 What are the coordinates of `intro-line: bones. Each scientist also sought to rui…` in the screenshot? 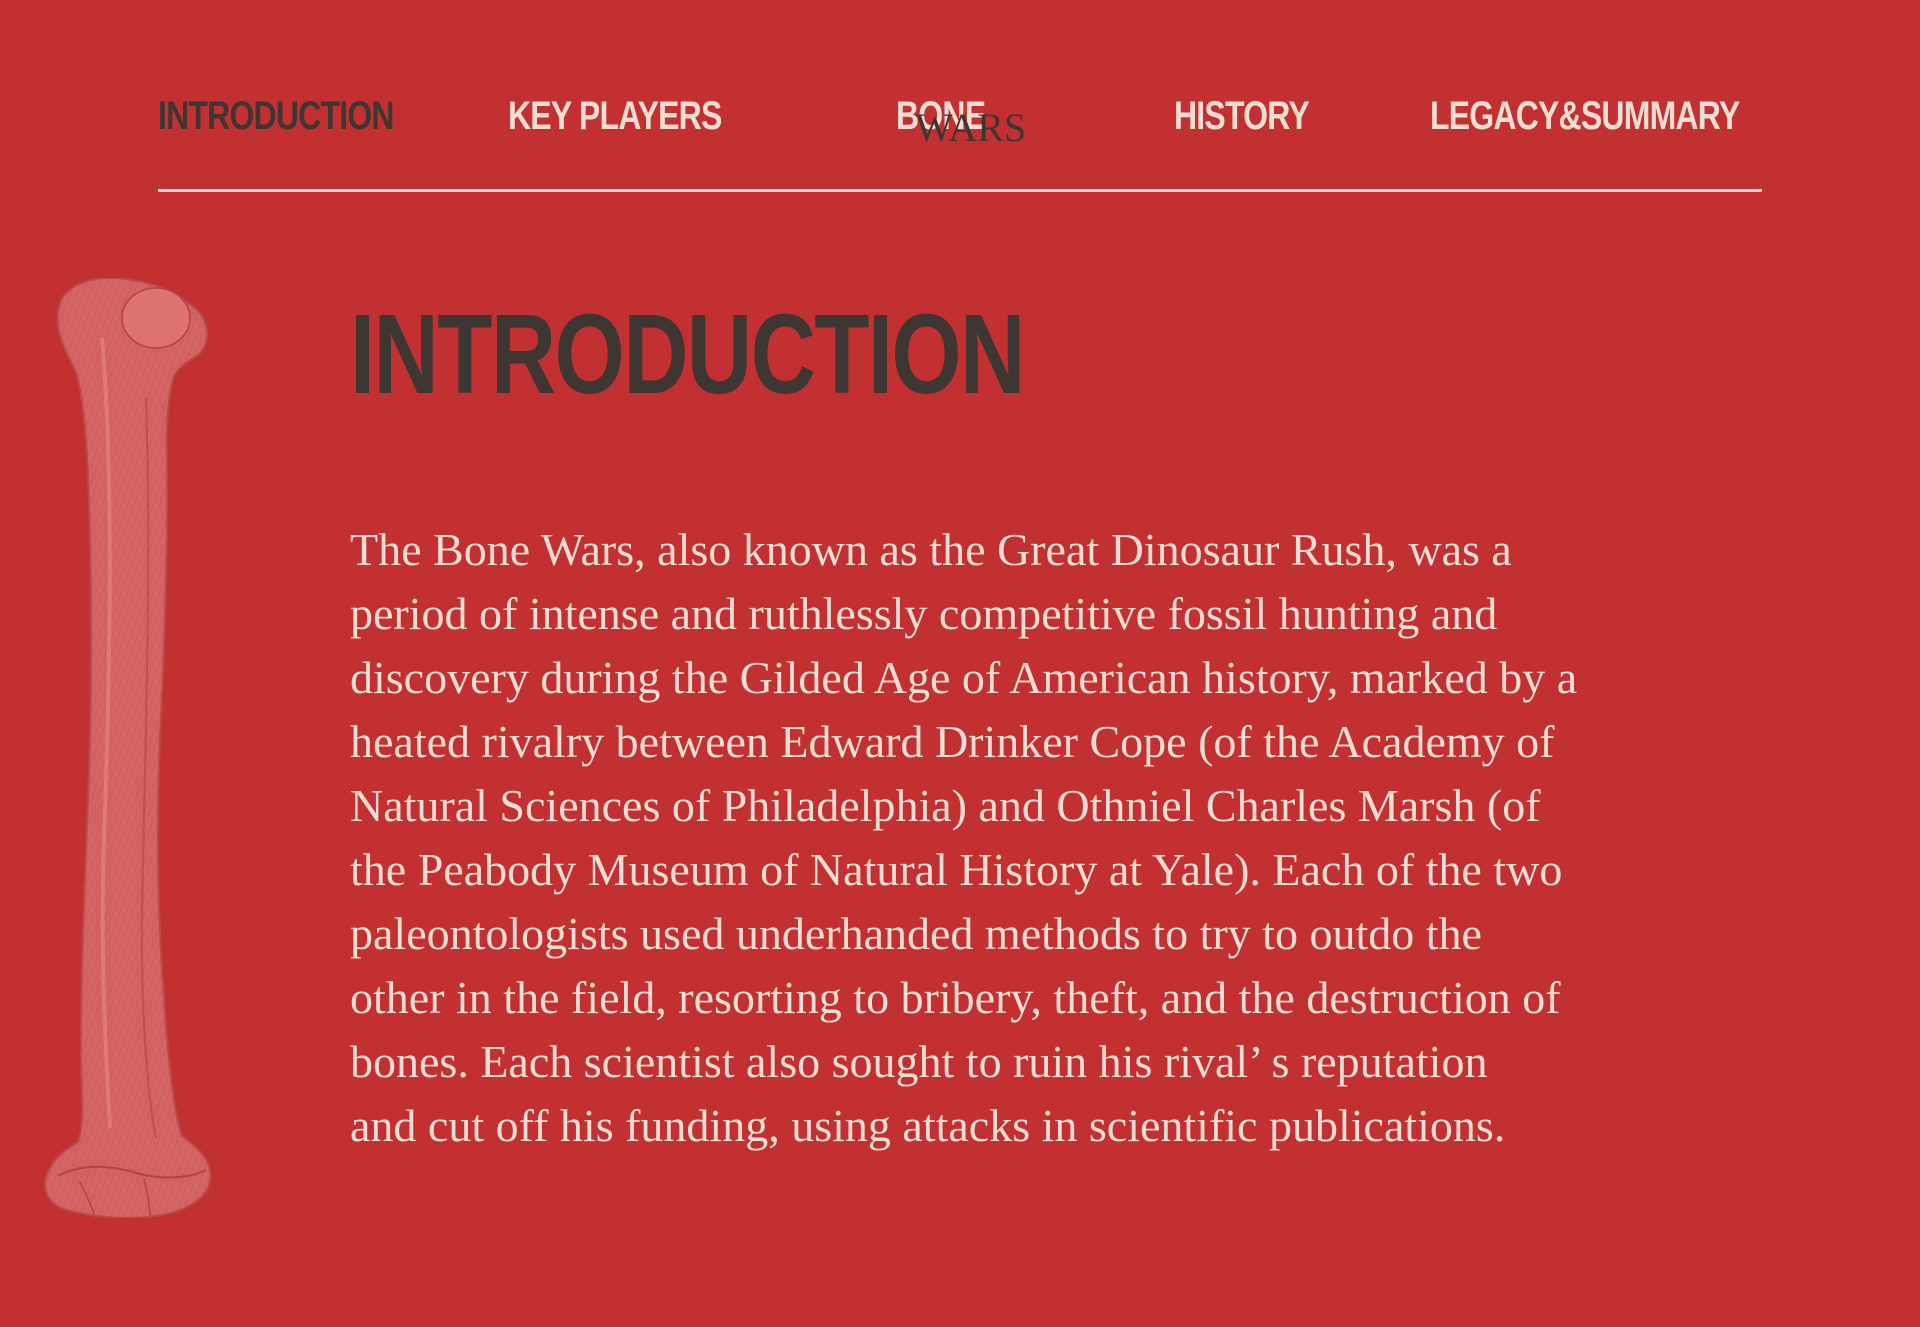 It's located at (919, 1061).